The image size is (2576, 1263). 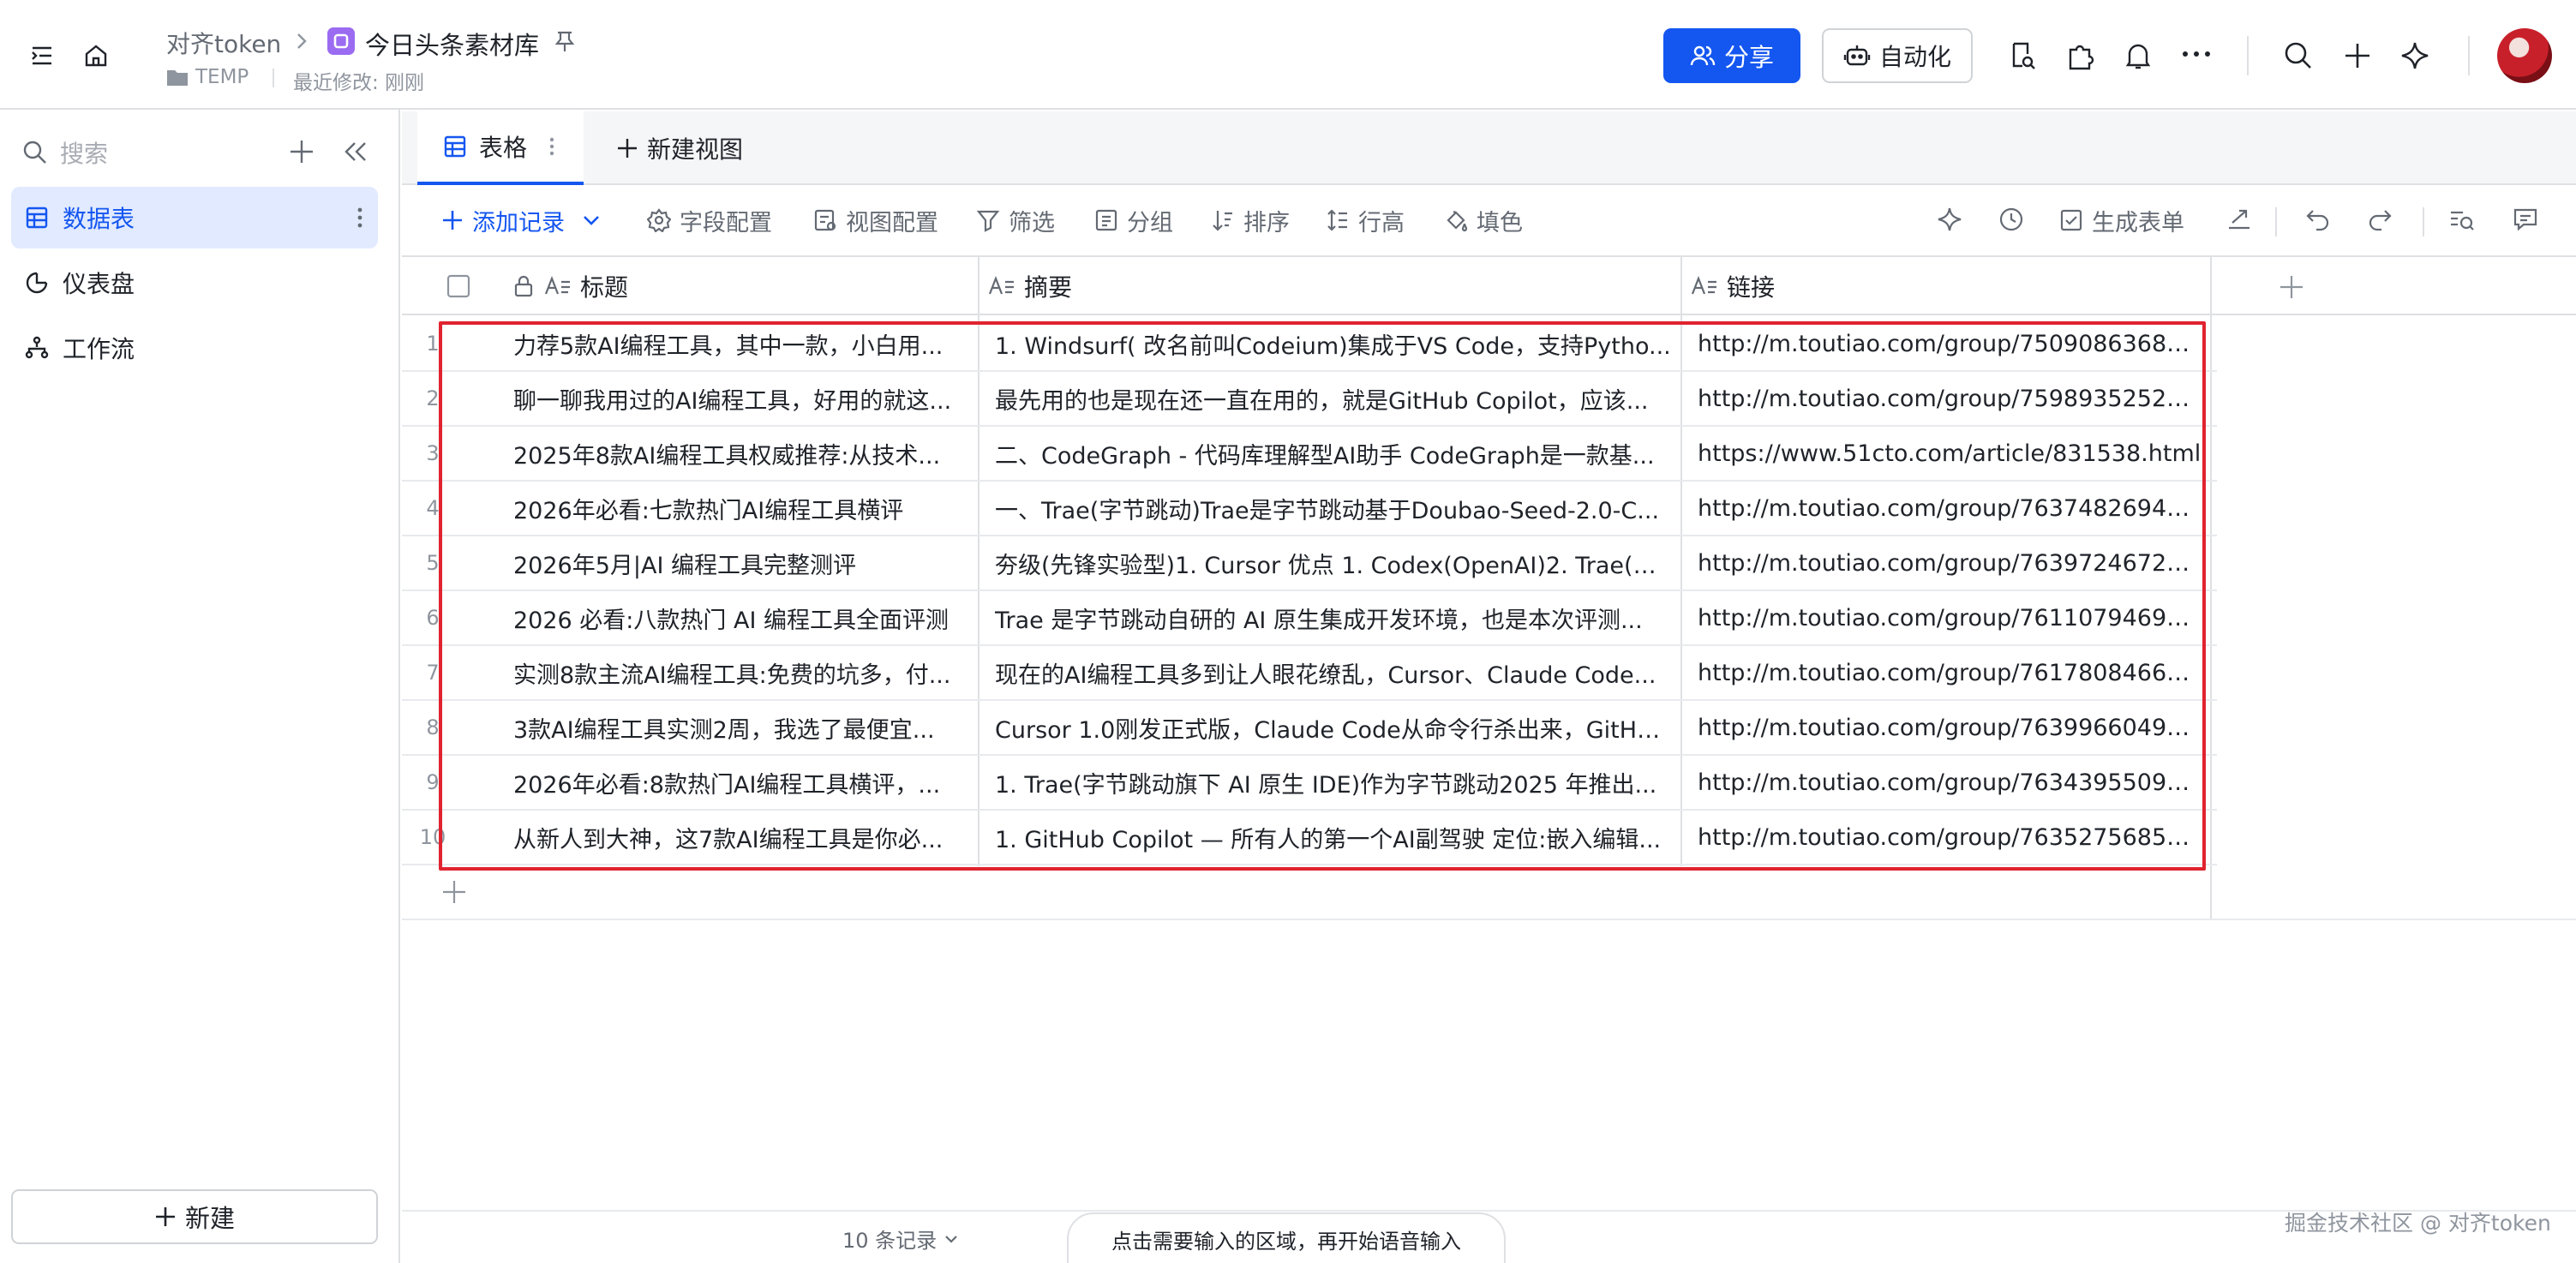 What do you see at coordinates (2121, 220) in the screenshot?
I see `generate-form-button: 生成表单` at bounding box center [2121, 220].